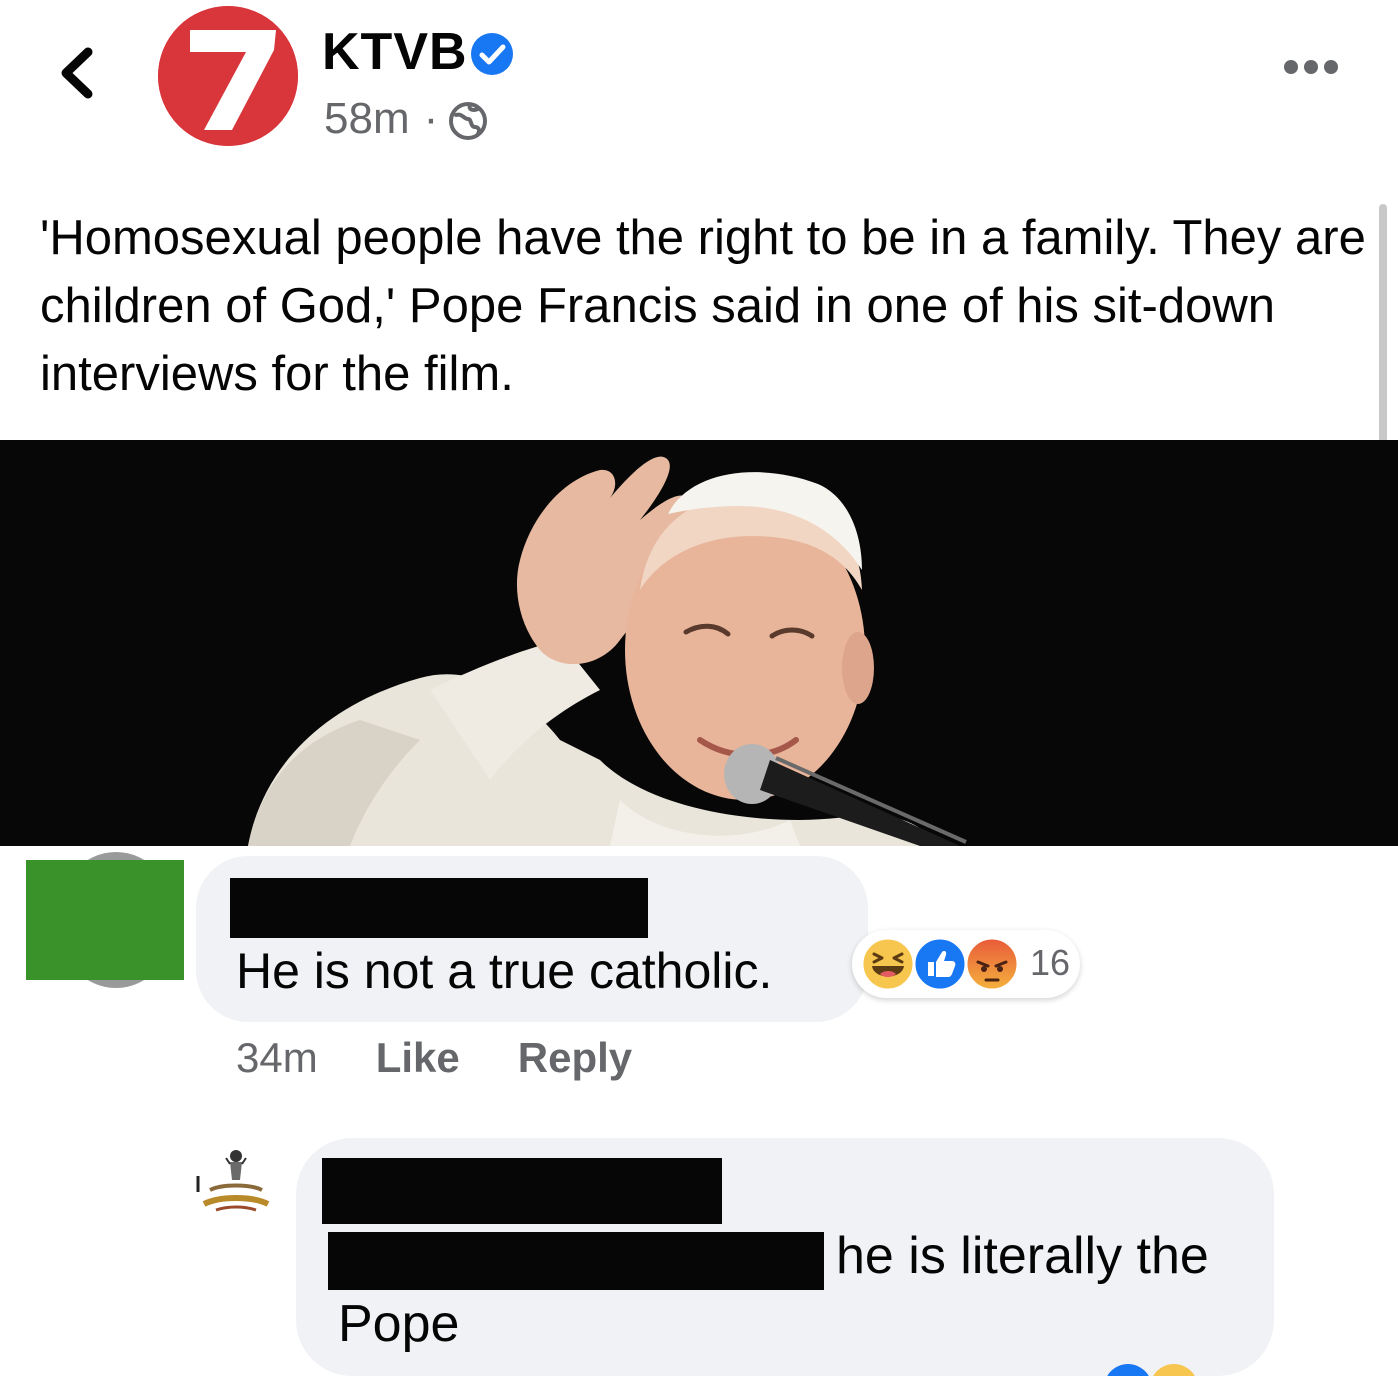  I want to click on verified-badge-icon, so click(492, 54).